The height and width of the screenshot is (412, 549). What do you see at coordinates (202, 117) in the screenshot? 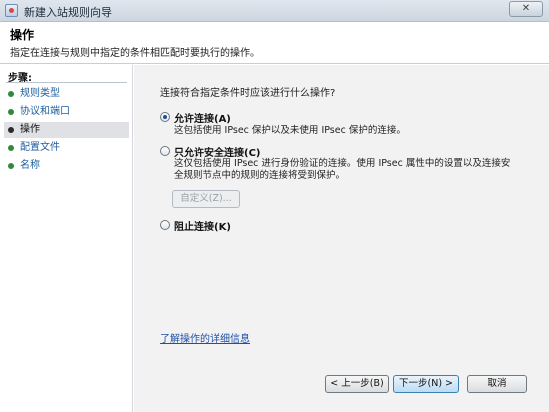
I see `allow-connection-label: 允许连接(A)` at bounding box center [202, 117].